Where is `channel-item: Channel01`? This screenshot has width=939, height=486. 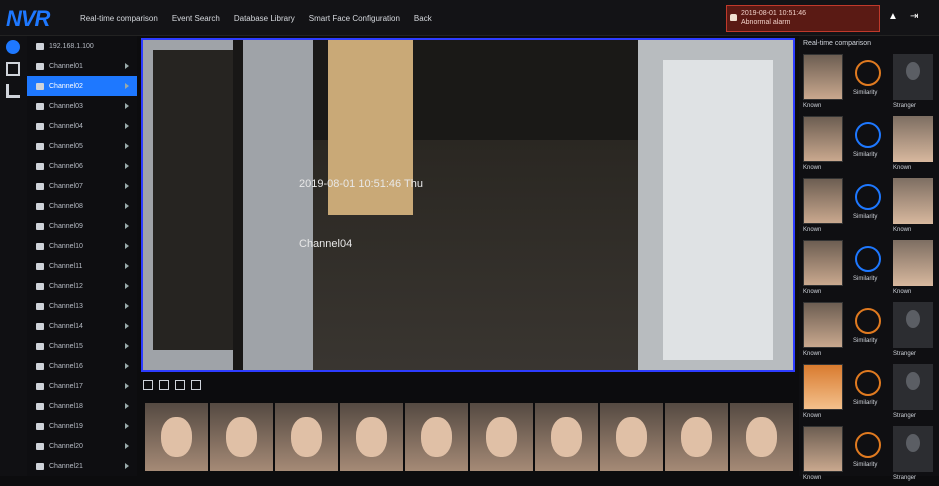 channel-item: Channel01 is located at coordinates (82, 66).